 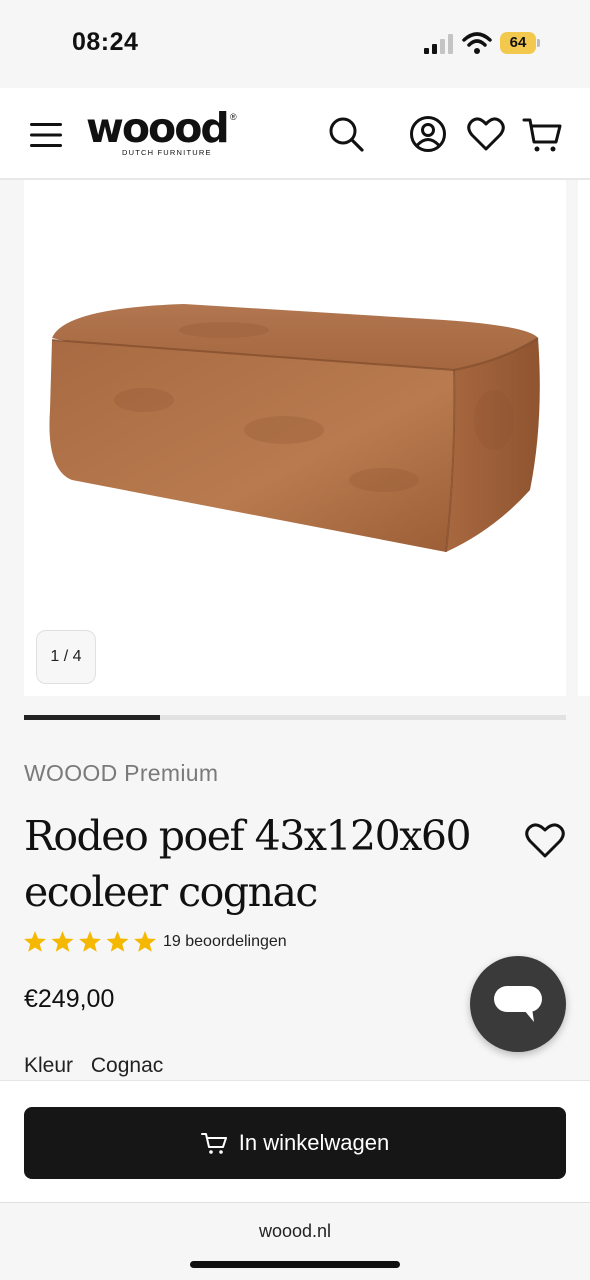 What do you see at coordinates (121, 773) in the screenshot?
I see `product-brand: WOOOD Premium` at bounding box center [121, 773].